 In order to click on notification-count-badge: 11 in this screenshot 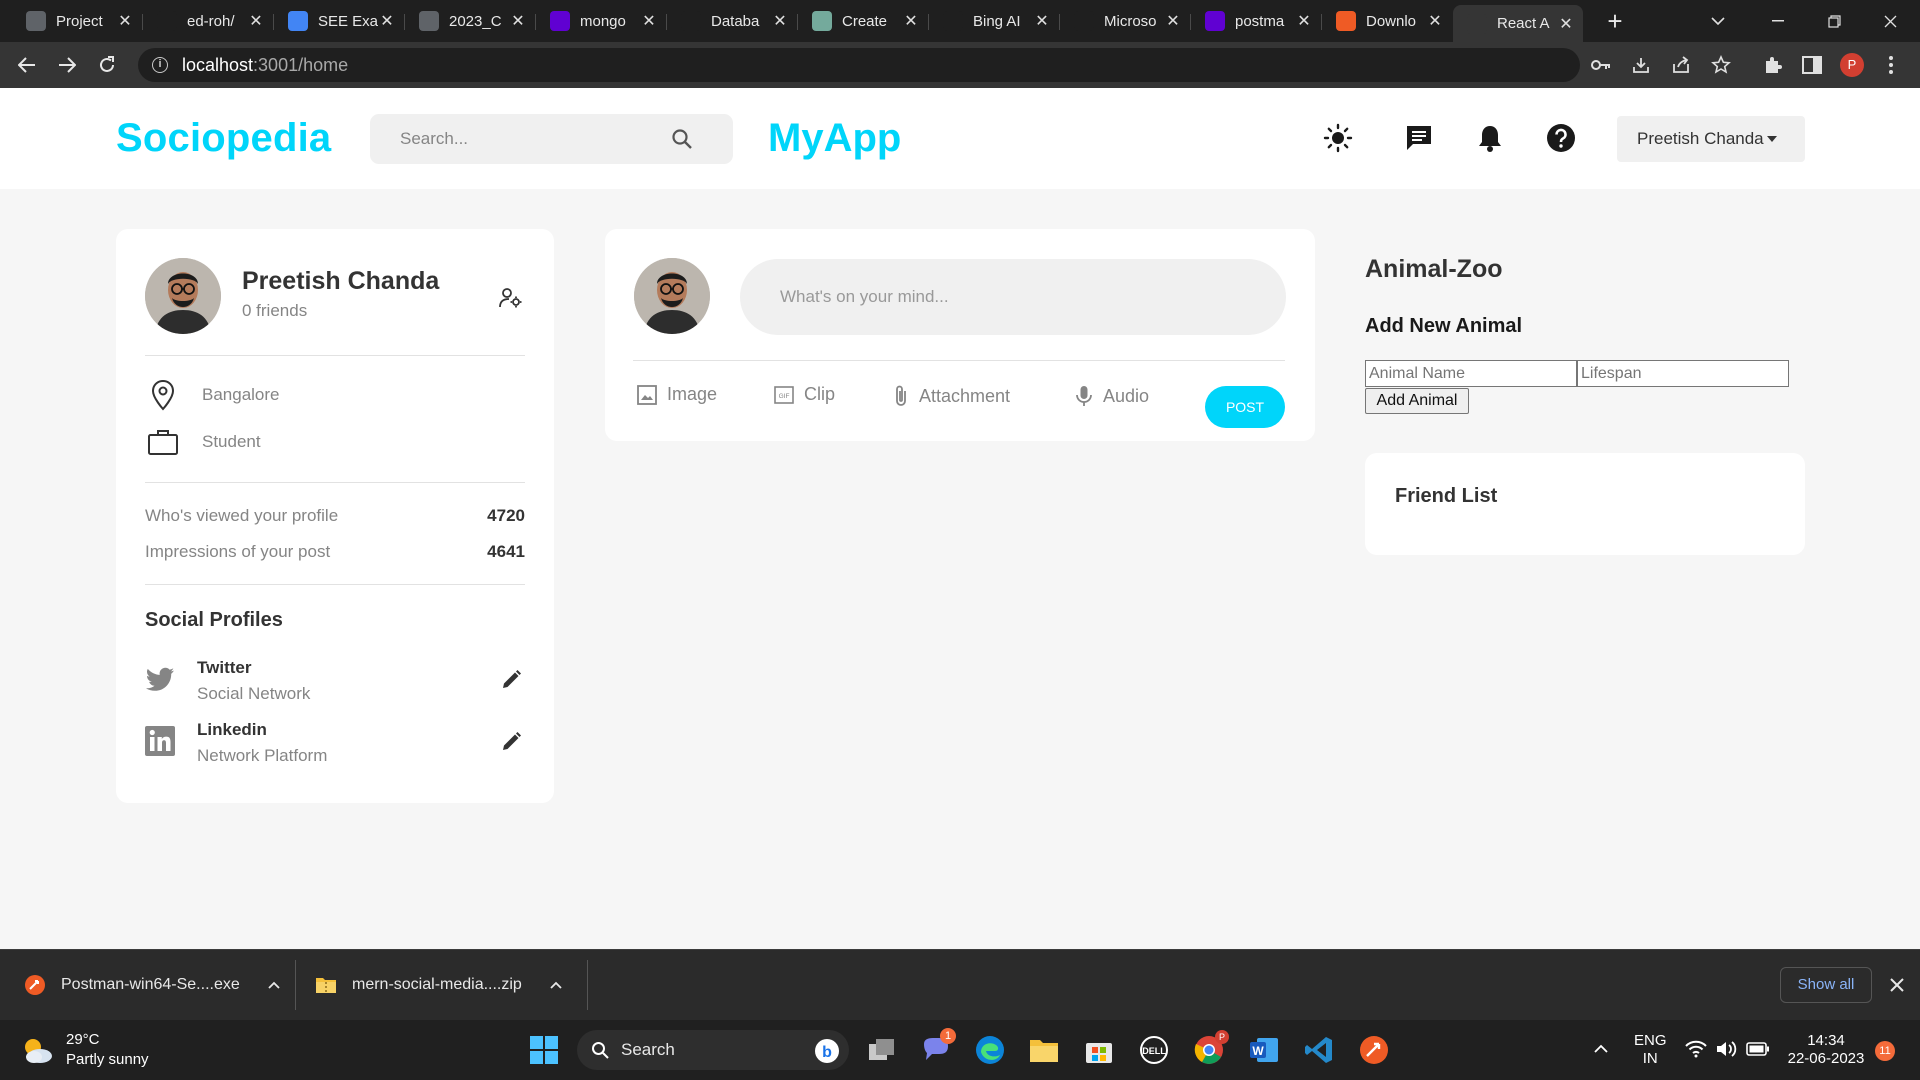, I will do `click(1885, 1051)`.